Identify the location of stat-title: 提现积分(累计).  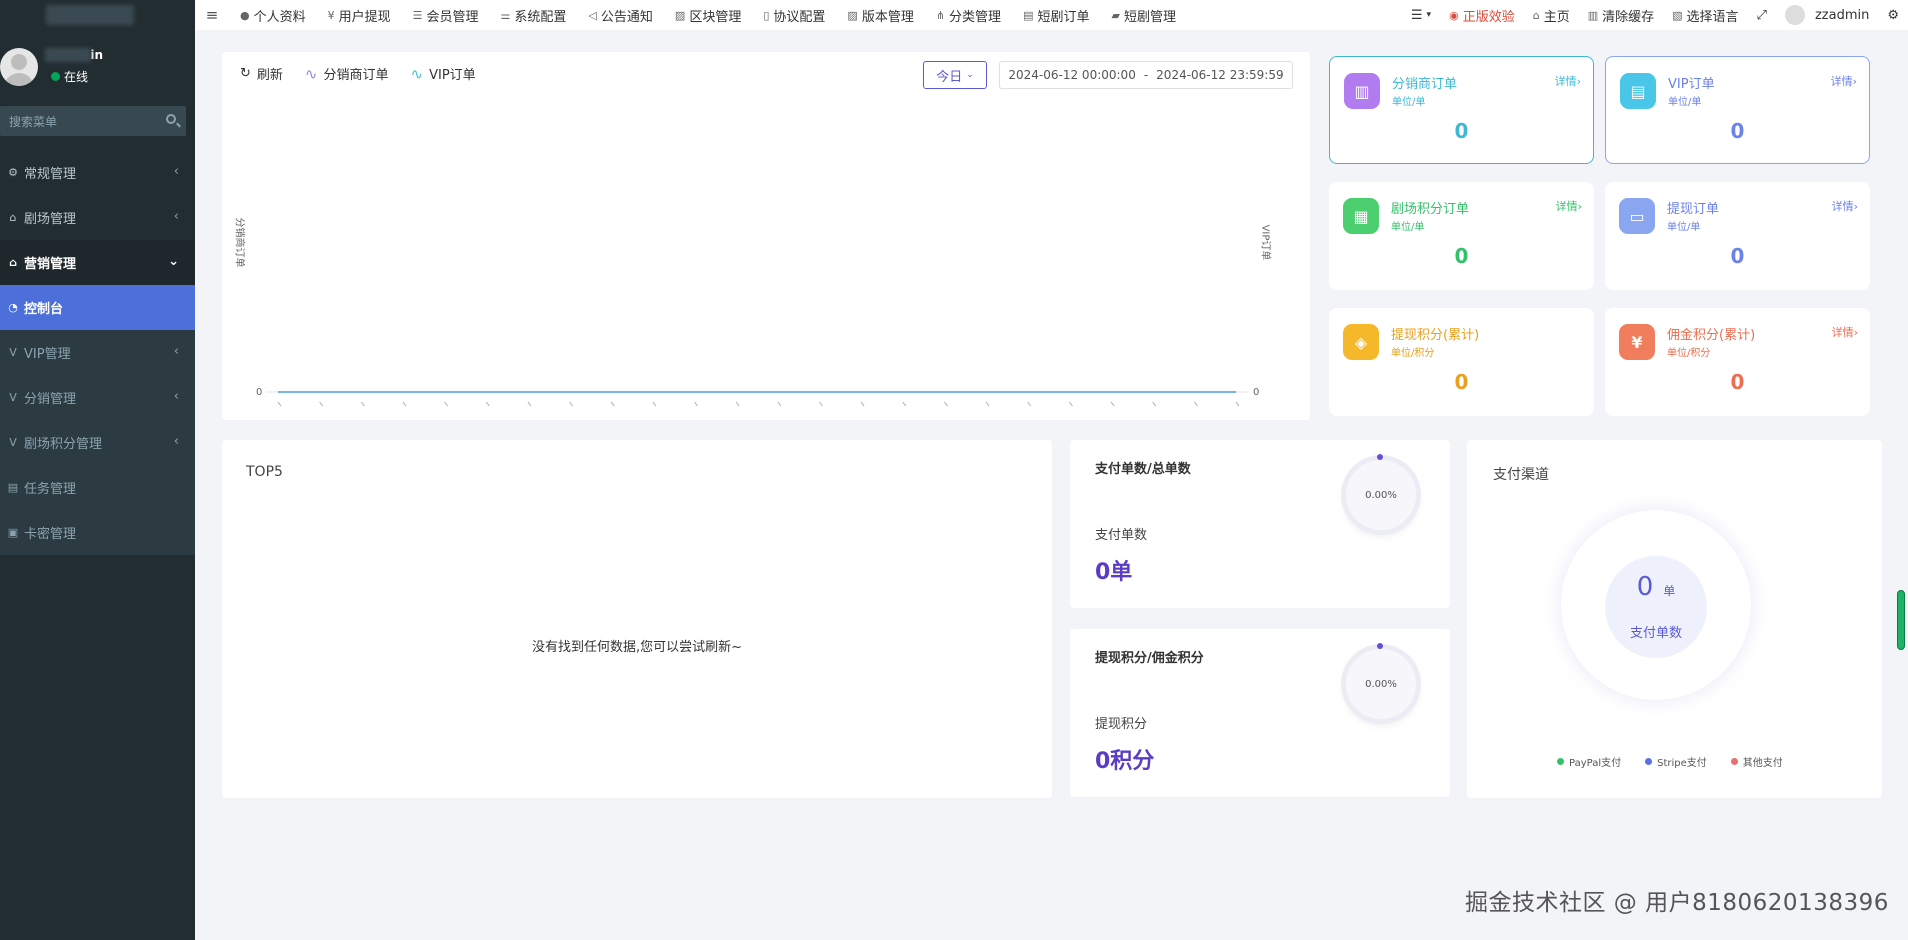
(1435, 335).